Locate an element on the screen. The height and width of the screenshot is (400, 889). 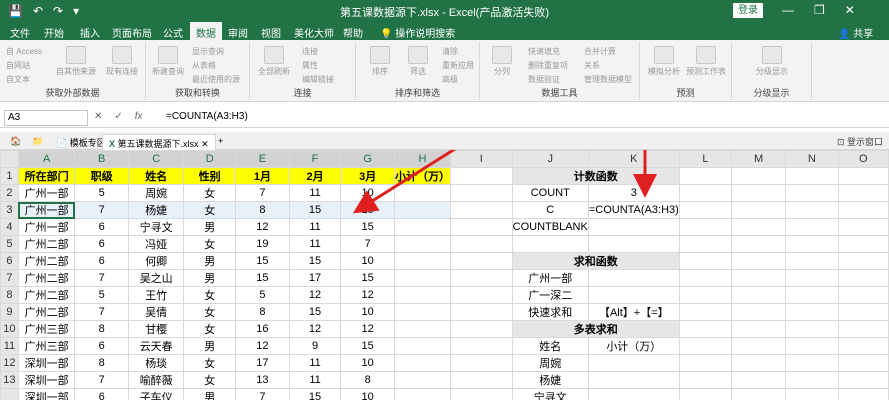
cell: 广州三部 is located at coordinates (46, 329).